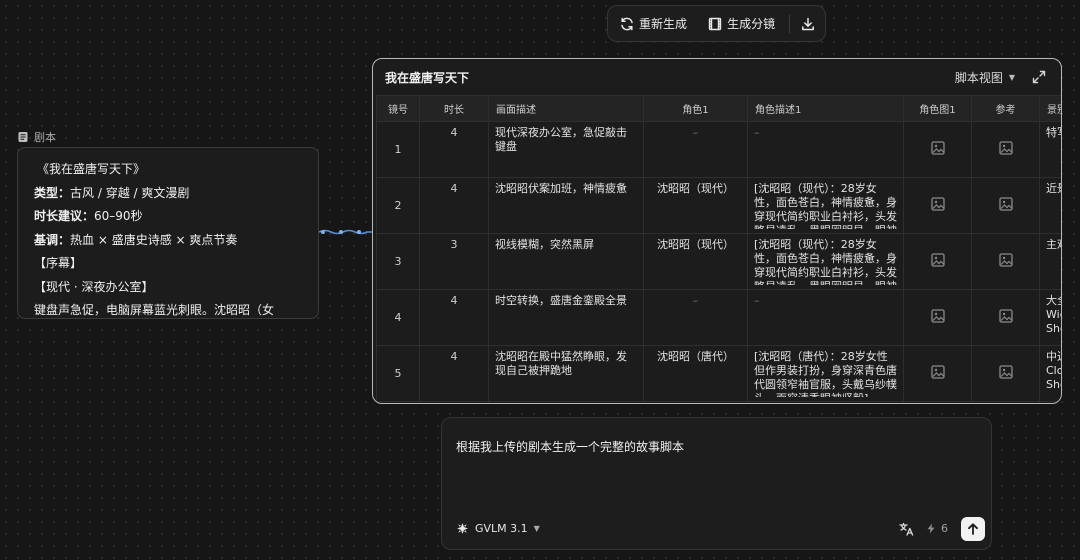 Image resolution: width=1080 pixels, height=560 pixels. I want to click on model-selector: GVLM 3.1 ▼, so click(498, 528).